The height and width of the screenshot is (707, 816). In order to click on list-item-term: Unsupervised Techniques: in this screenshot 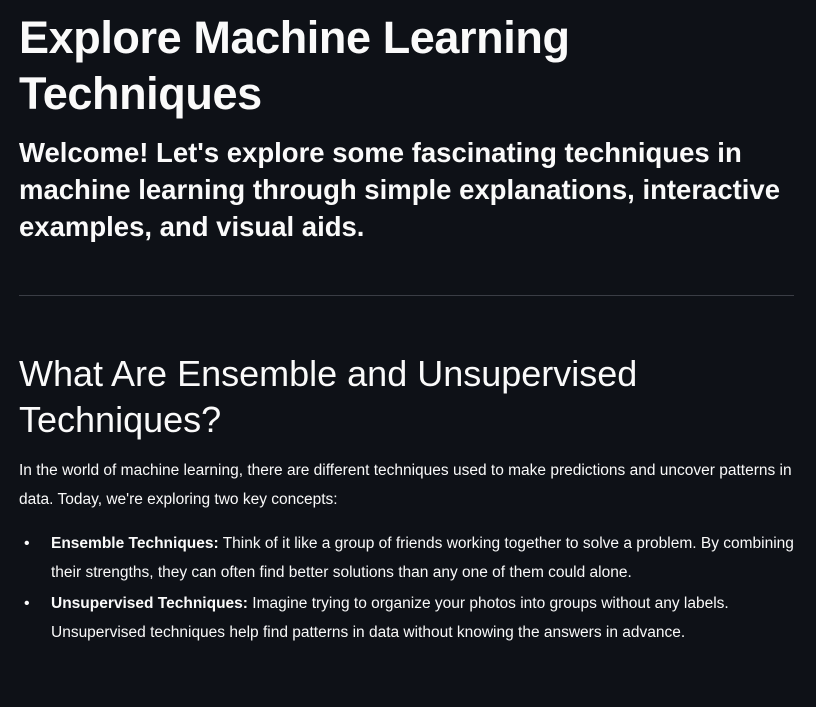, I will do `click(149, 603)`.